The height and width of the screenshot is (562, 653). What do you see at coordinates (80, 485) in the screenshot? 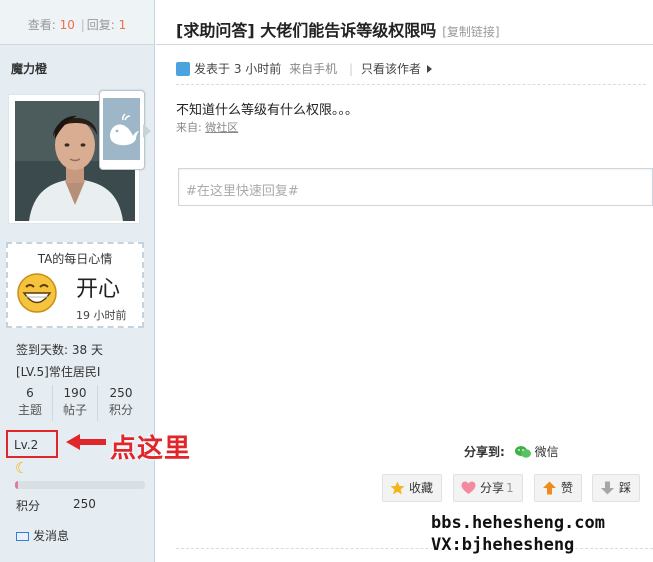
I see `level-progress-bar` at bounding box center [80, 485].